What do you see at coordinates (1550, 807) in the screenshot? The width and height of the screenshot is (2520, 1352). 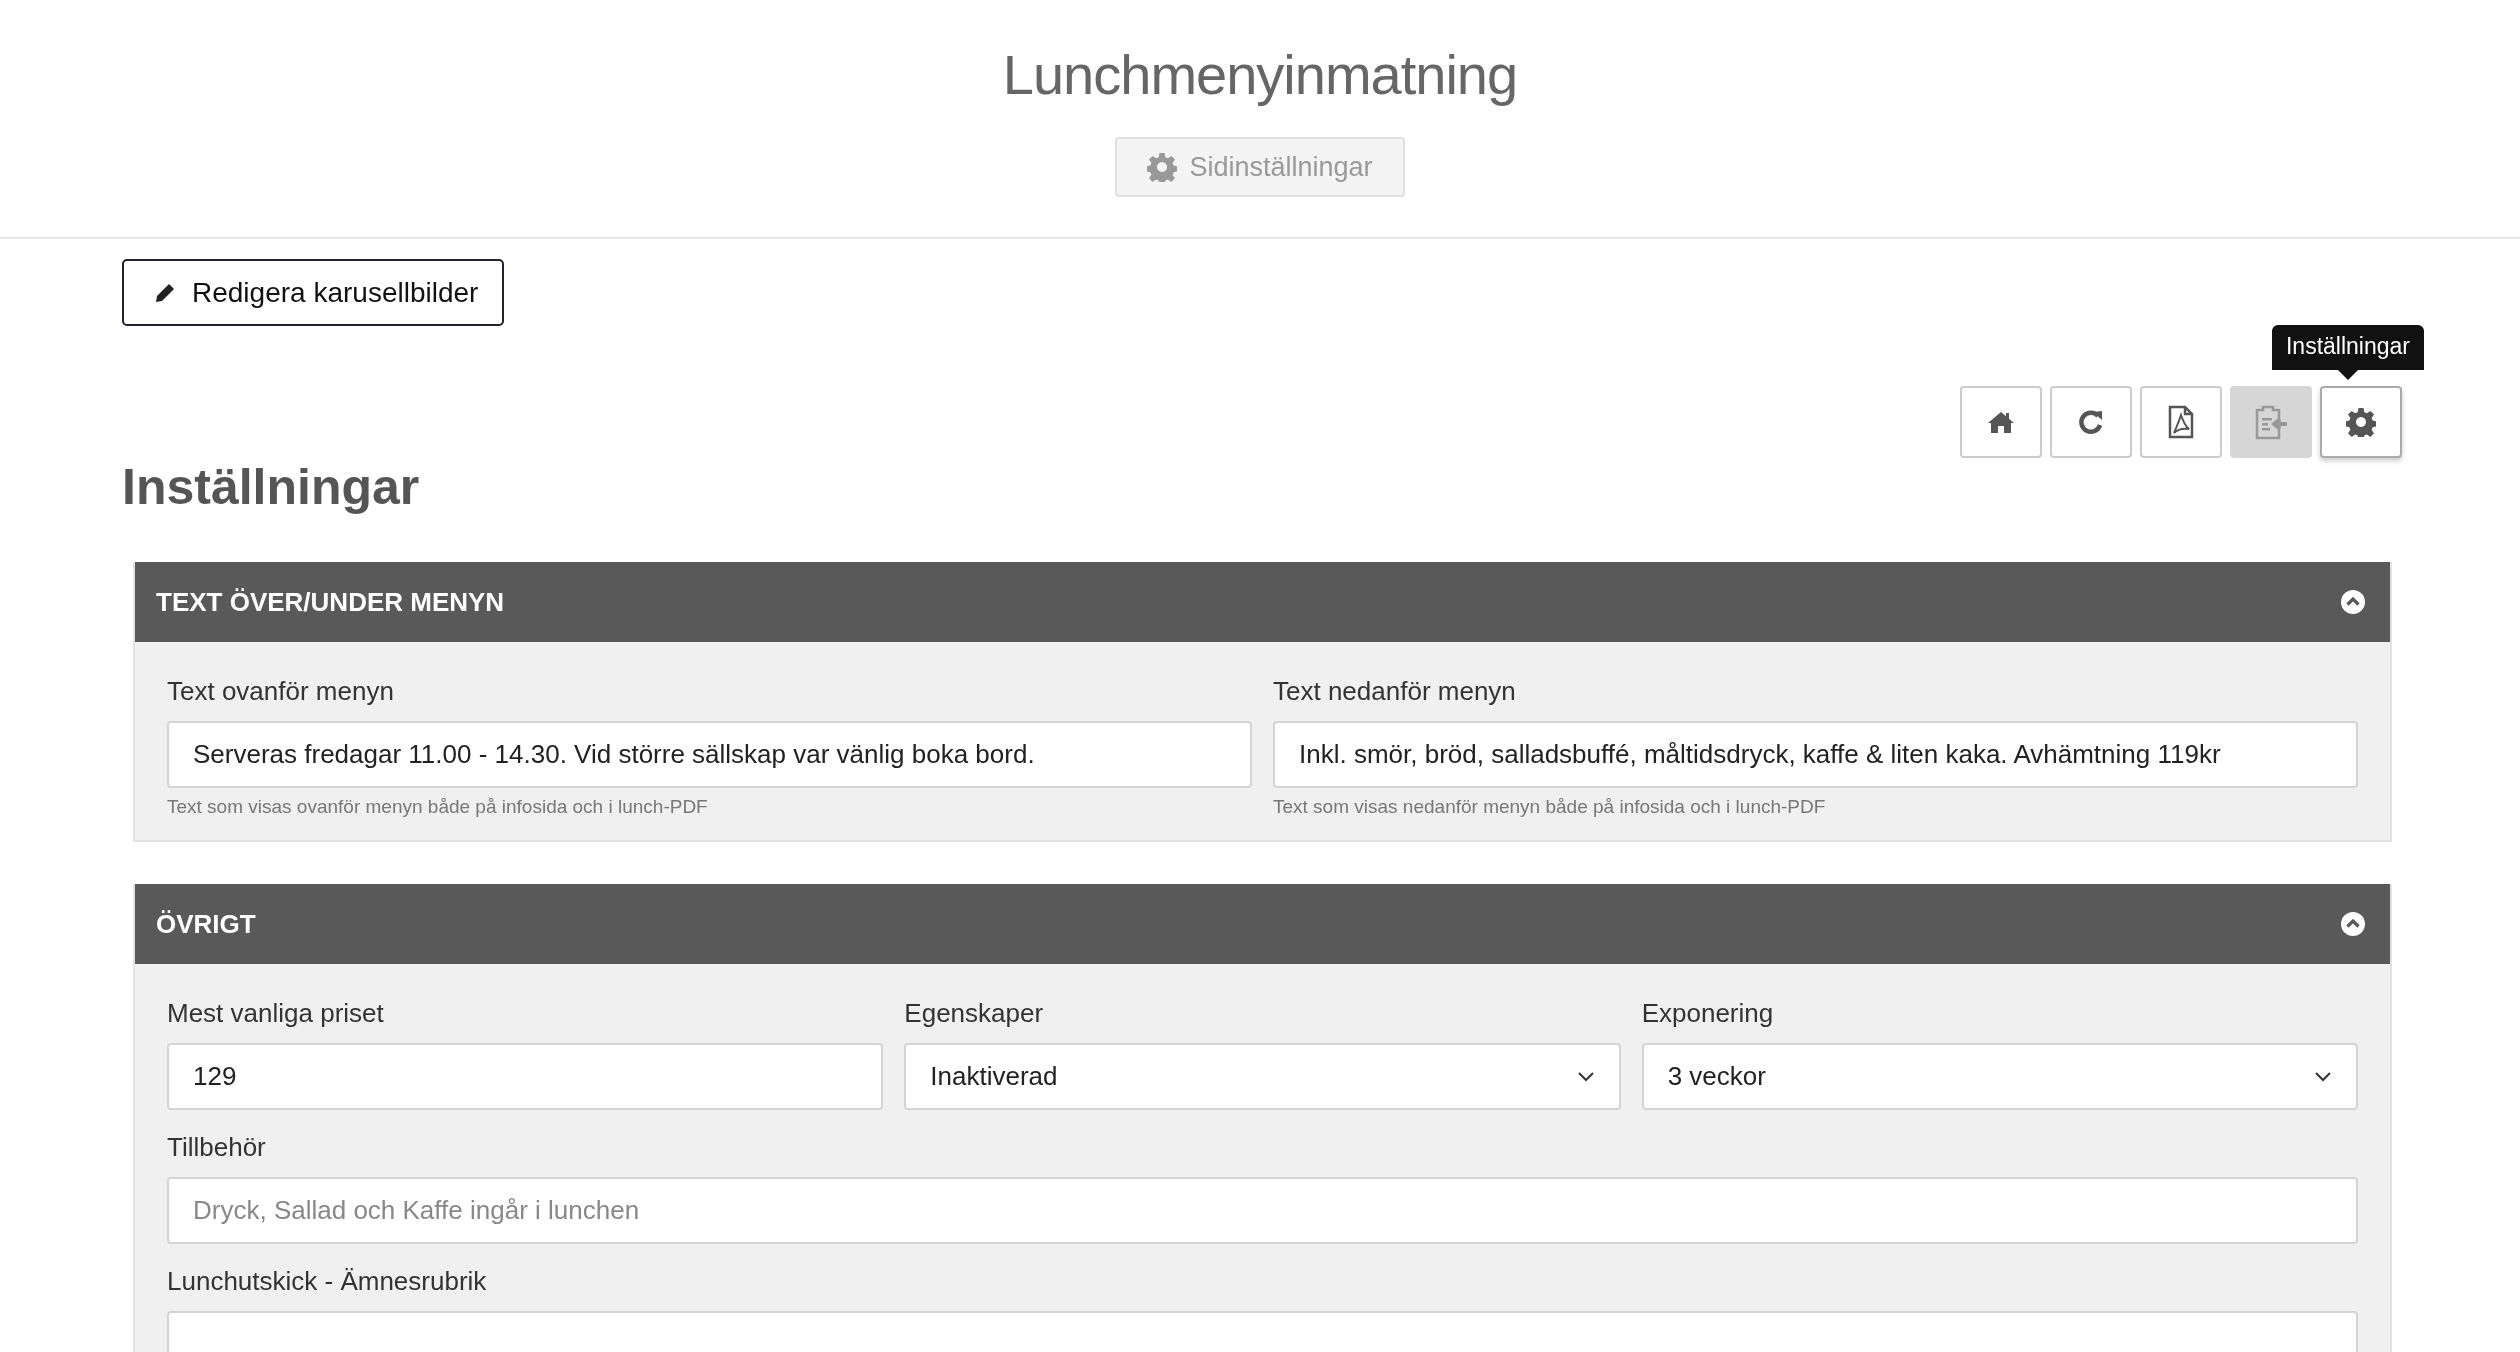 I see `help-text: Text som visas nedanför menyn både på infosida och i lunch-PDF` at bounding box center [1550, 807].